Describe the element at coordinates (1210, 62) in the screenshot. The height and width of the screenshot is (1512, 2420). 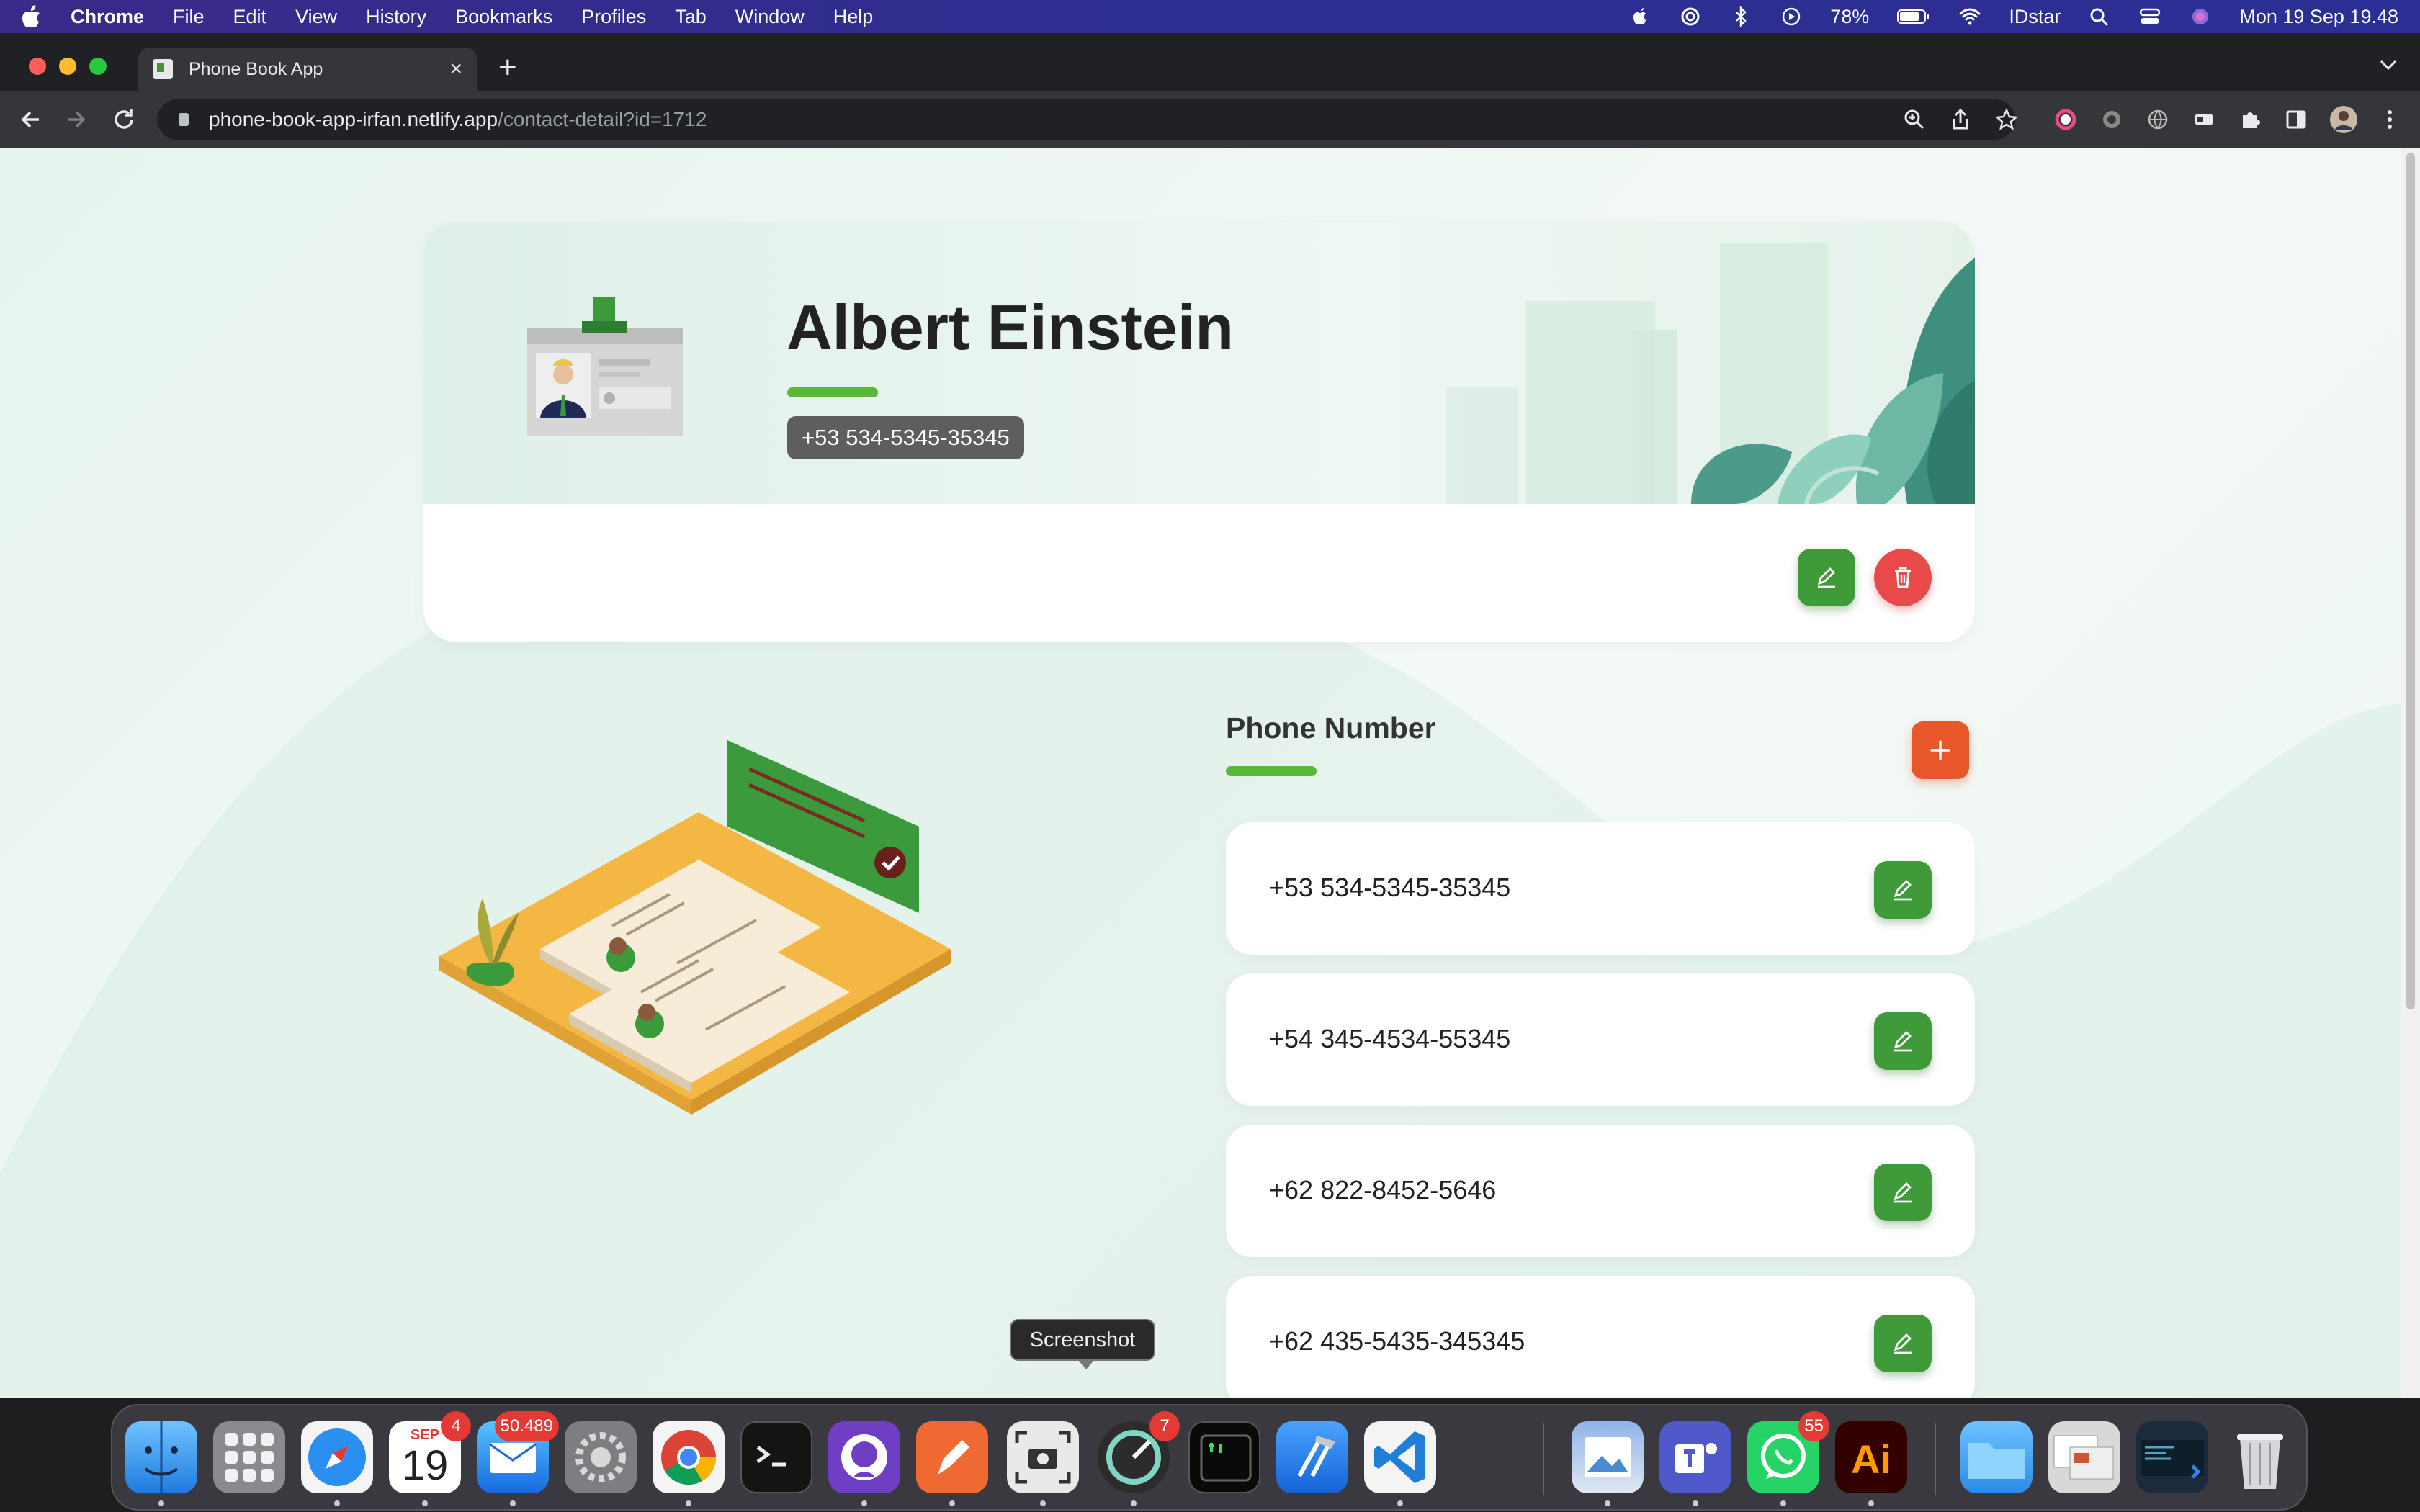
I see `browser-tab-strip: Phone Book App × +` at that location.